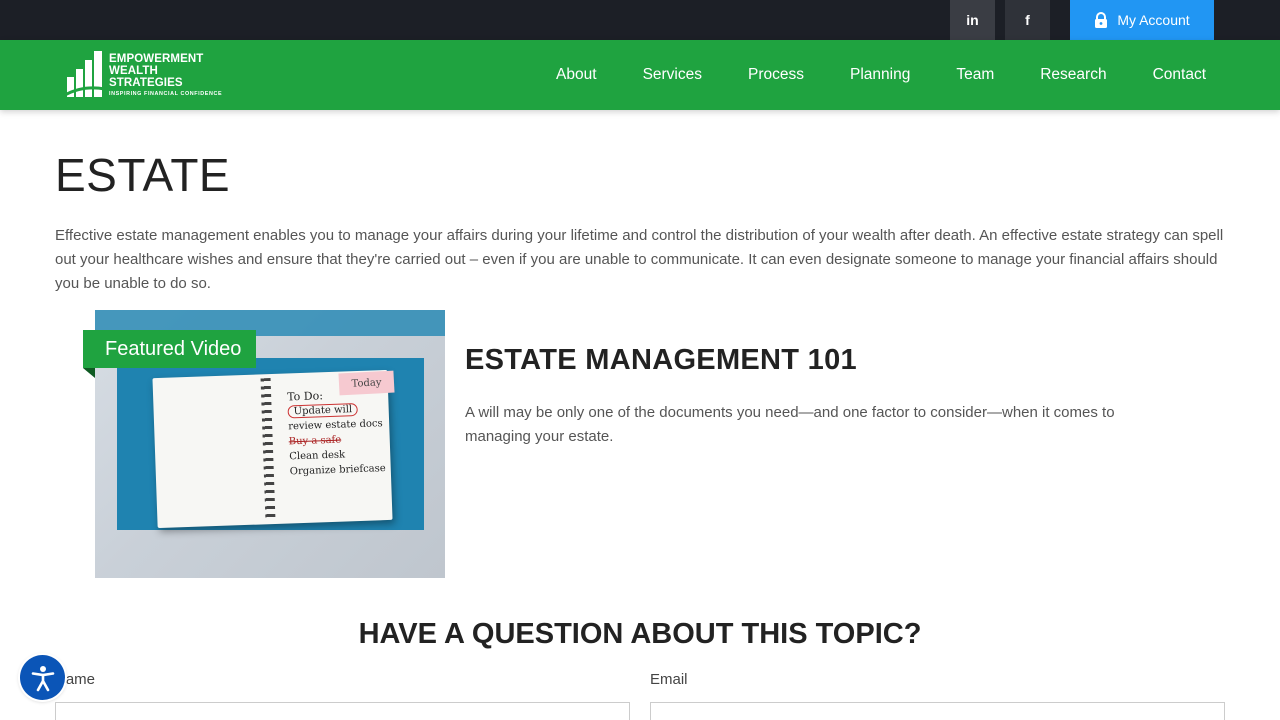  I want to click on email-input, so click(937, 711).